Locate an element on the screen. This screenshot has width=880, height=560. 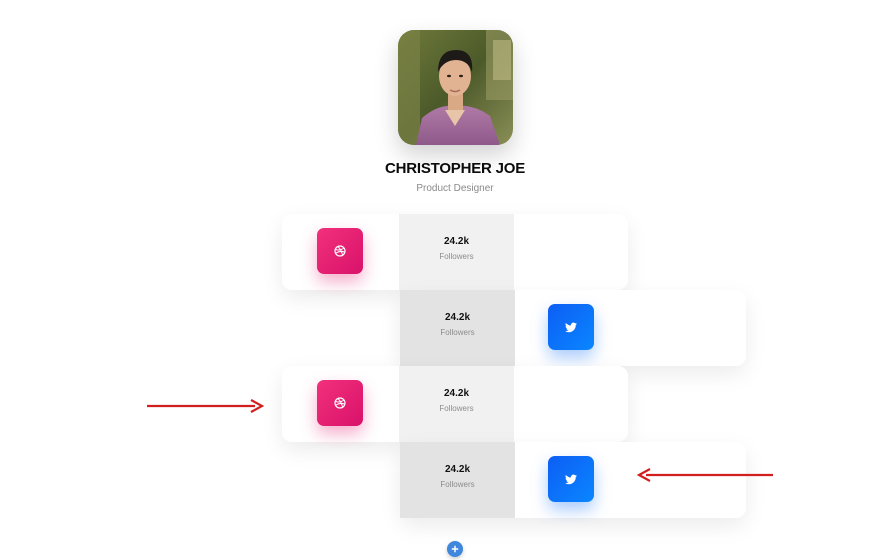
annotation-arrow-right is located at coordinates (206, 406).